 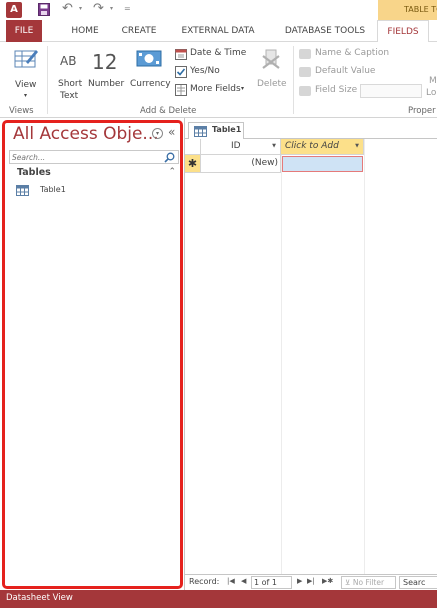 I want to click on next-record-icon: ▶, so click(x=299, y=581).